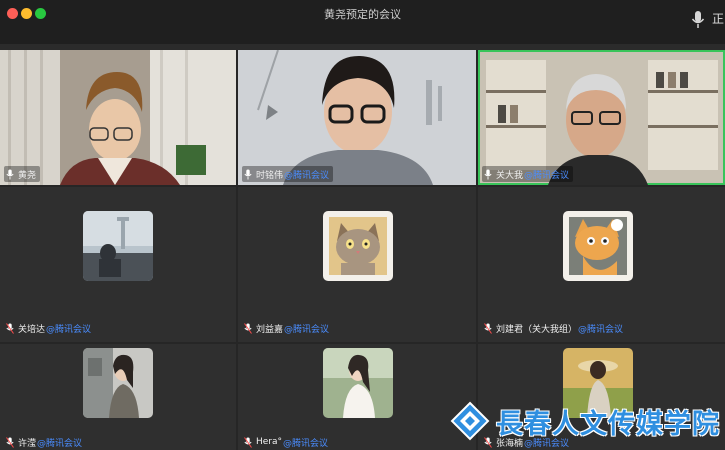 The width and height of the screenshot is (725, 450). What do you see at coordinates (270, 175) in the screenshot?
I see `participant-name: 时铭伟` at bounding box center [270, 175].